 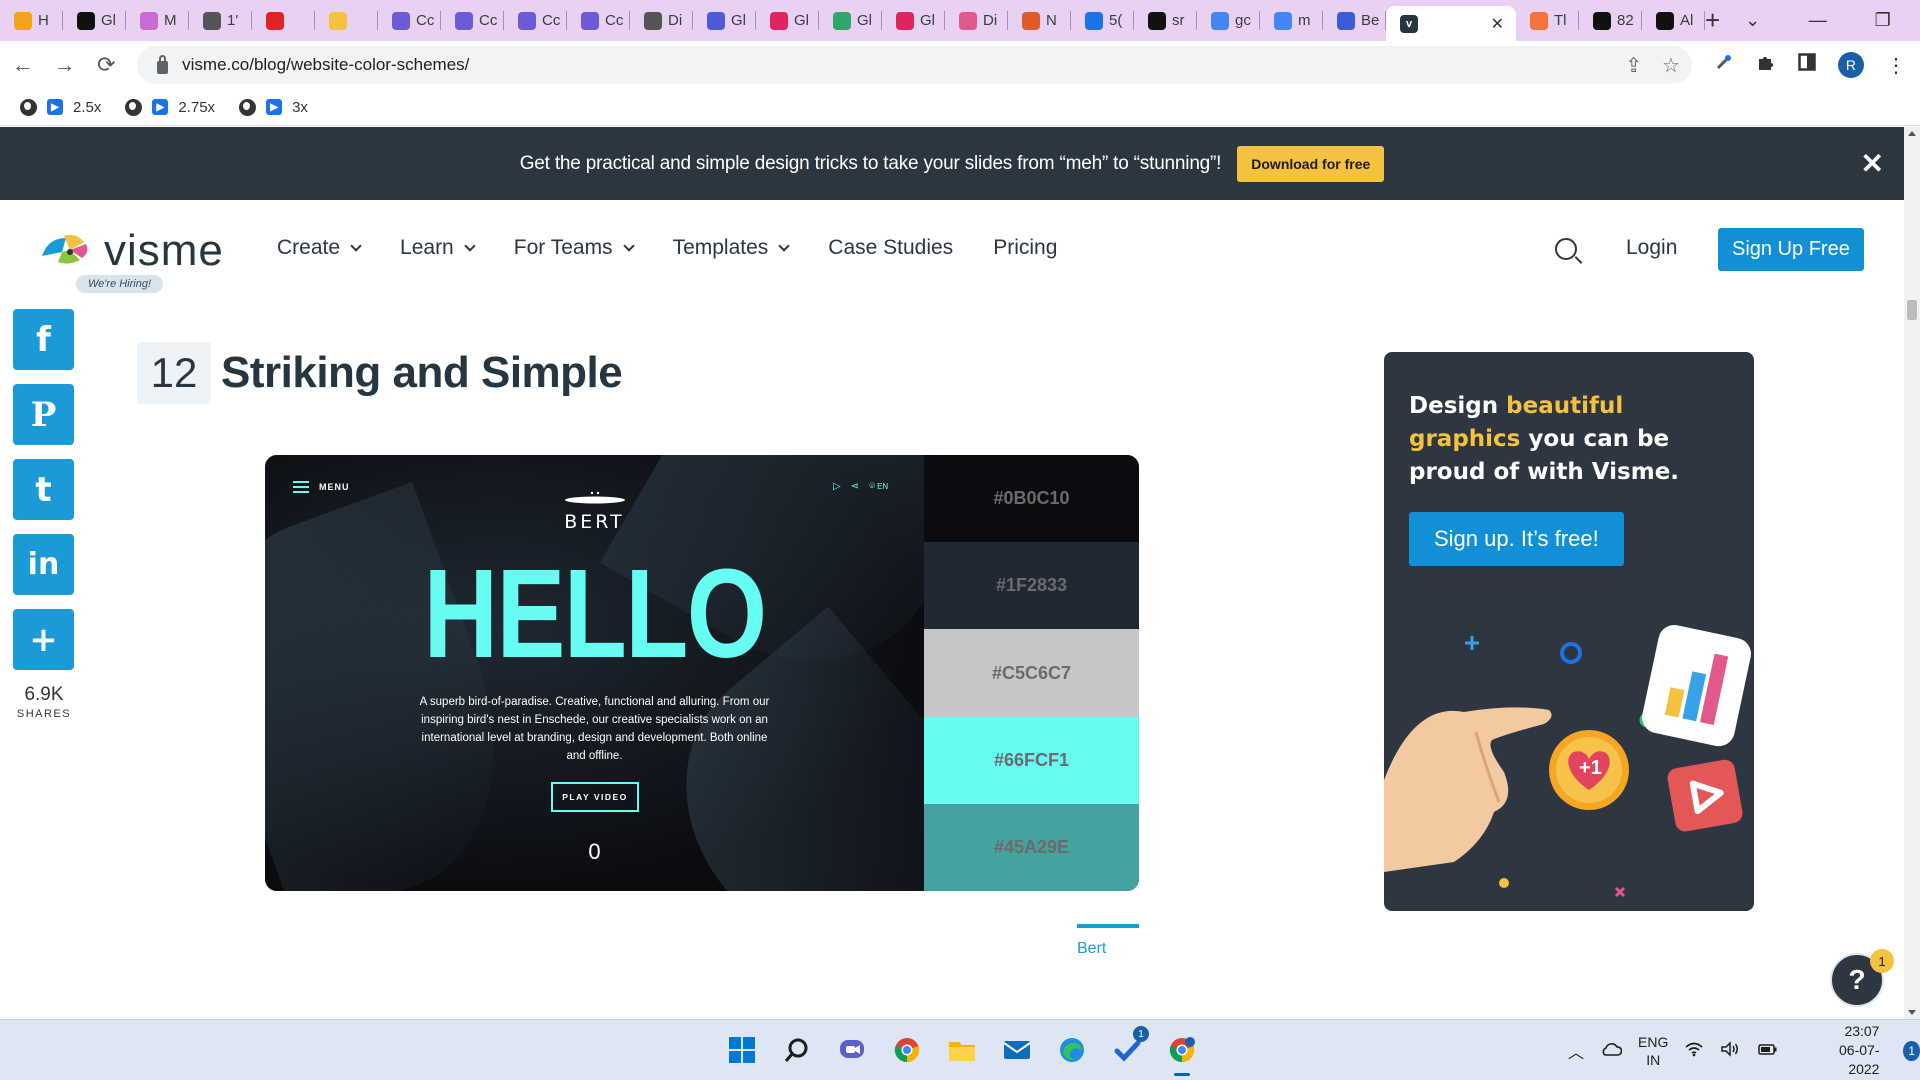 What do you see at coordinates (1724, 65) in the screenshot?
I see `eyedropper-extension-icon` at bounding box center [1724, 65].